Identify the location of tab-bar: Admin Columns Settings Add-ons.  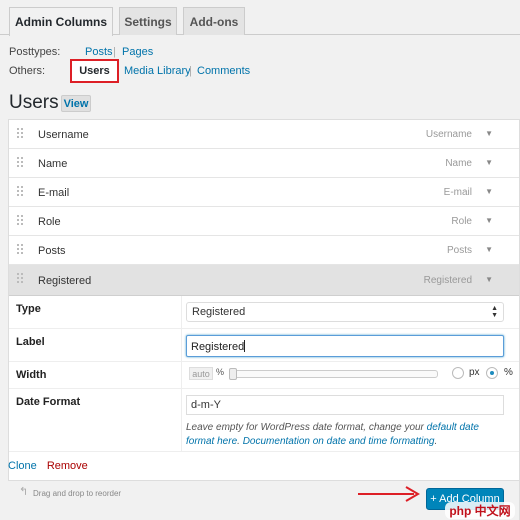
(260, 18).